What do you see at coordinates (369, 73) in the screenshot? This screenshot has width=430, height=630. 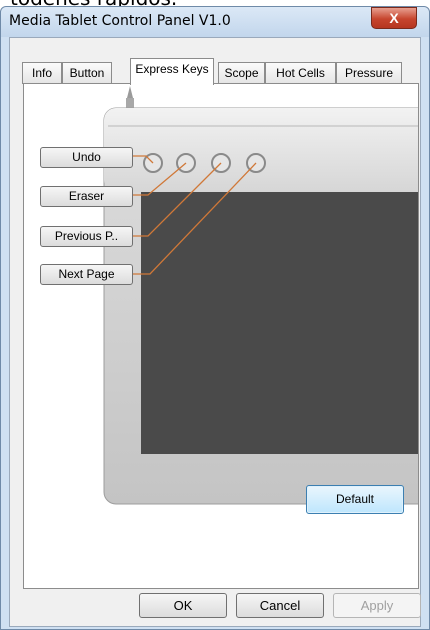 I see `tab-pressure: Pressure` at bounding box center [369, 73].